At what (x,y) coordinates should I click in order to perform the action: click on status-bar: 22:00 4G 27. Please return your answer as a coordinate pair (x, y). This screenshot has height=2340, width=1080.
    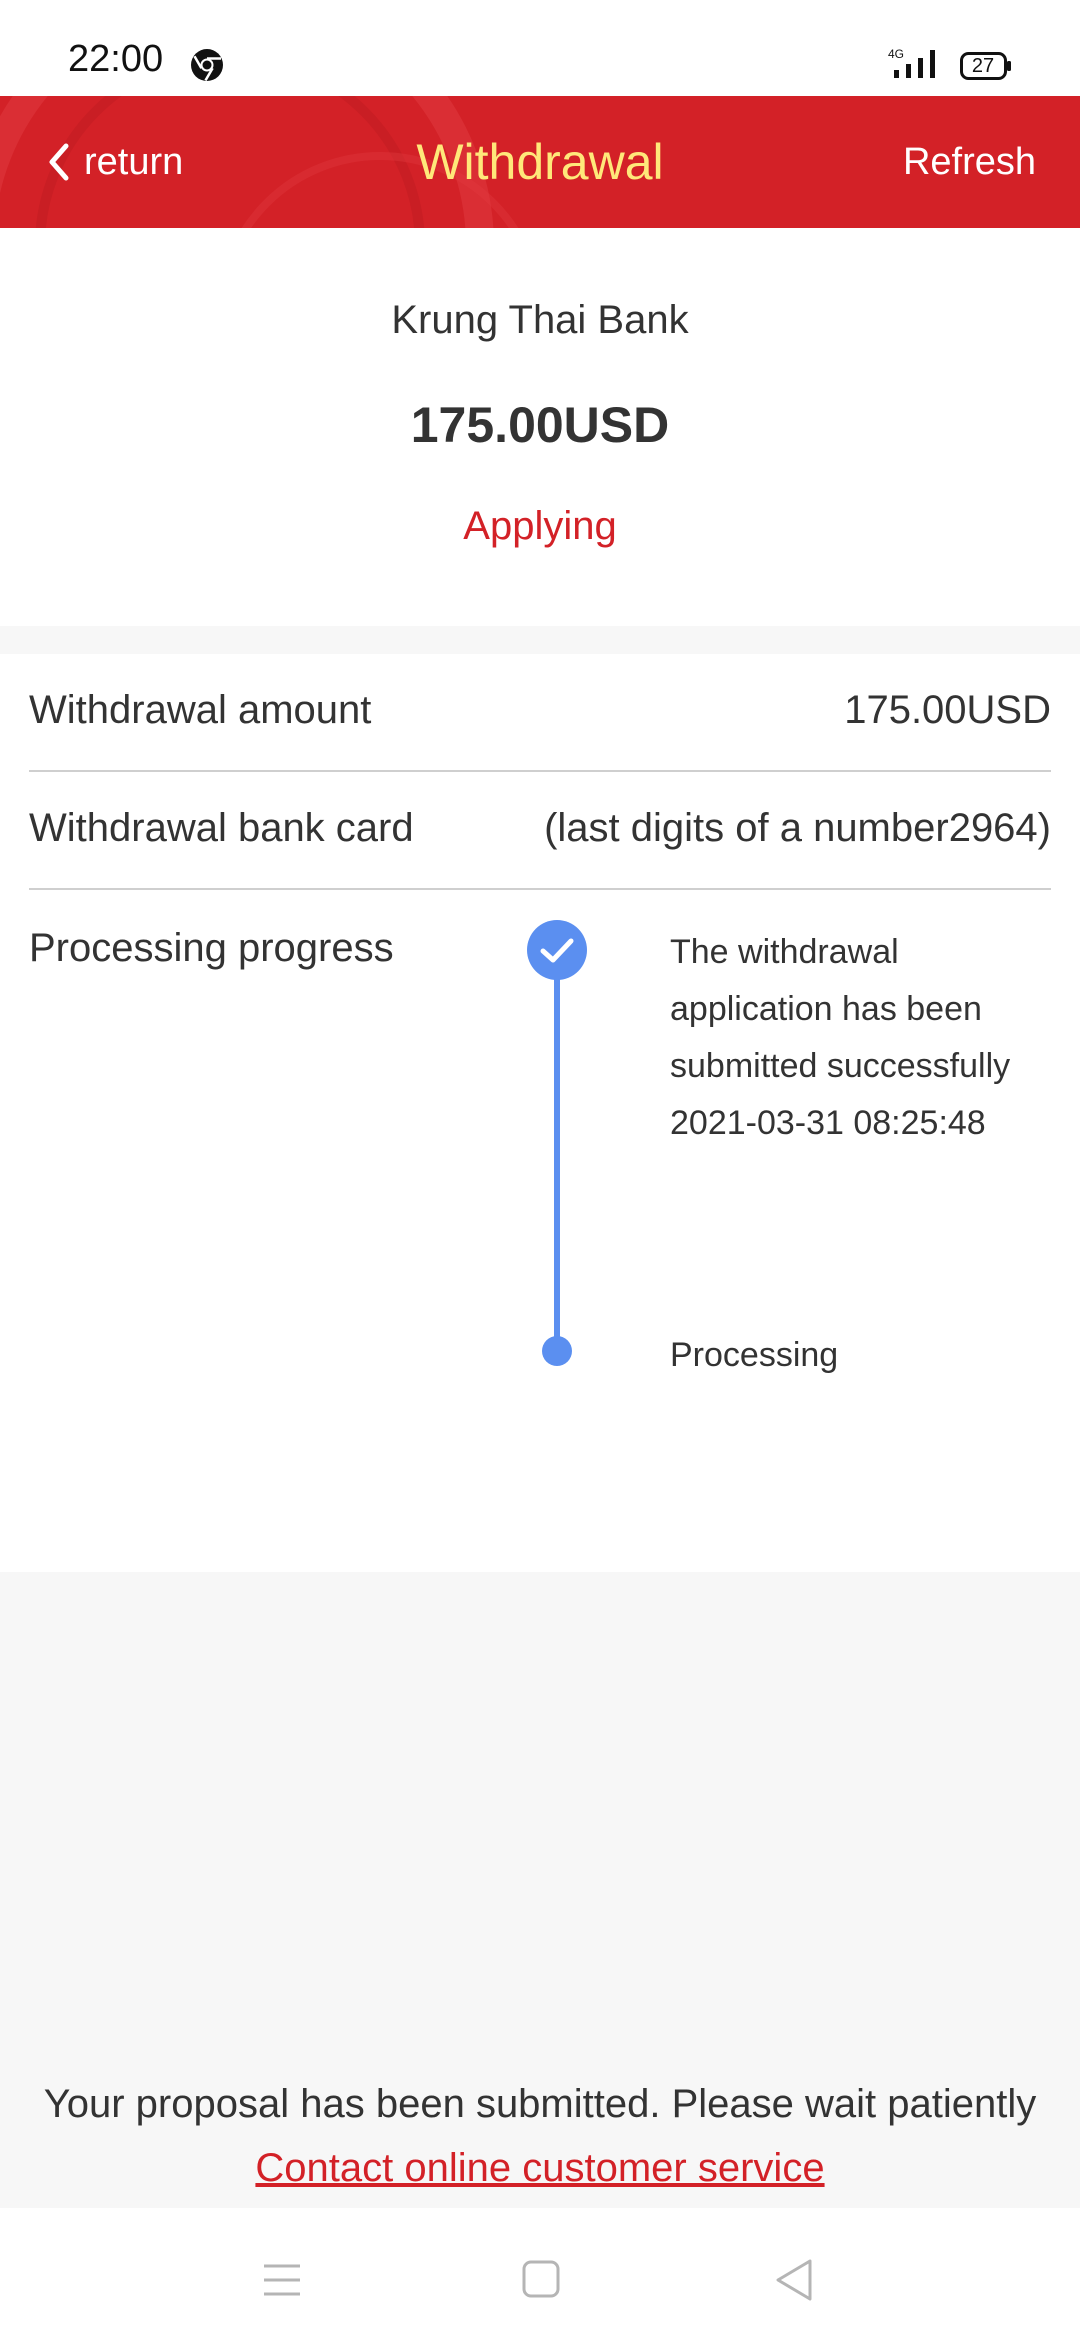
    Looking at the image, I should click on (540, 48).